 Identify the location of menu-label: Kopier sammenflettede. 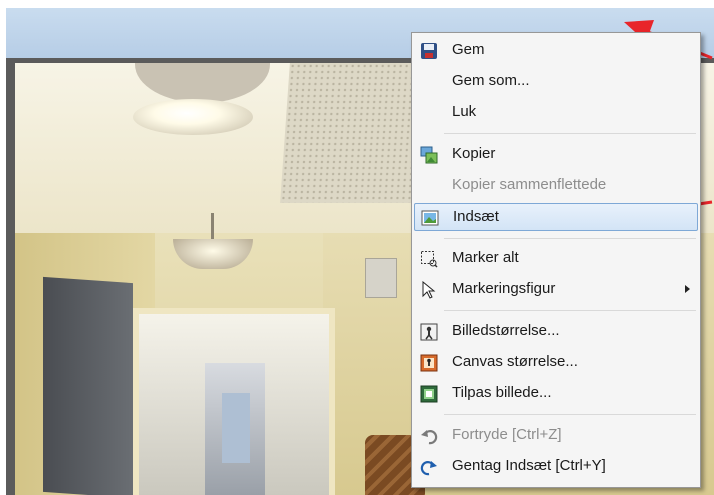
(529, 184).